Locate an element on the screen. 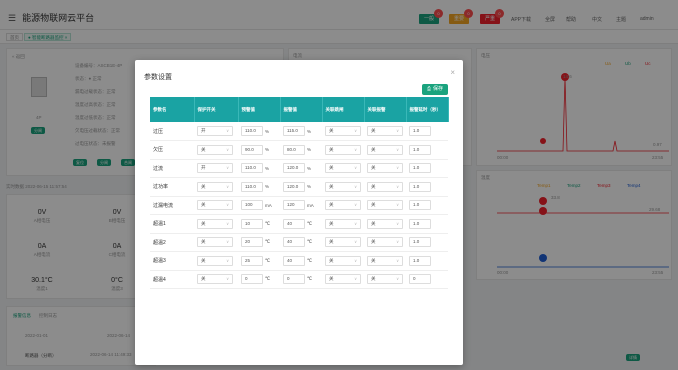  alarm-value-input: 80.0 is located at coordinates (294, 149).